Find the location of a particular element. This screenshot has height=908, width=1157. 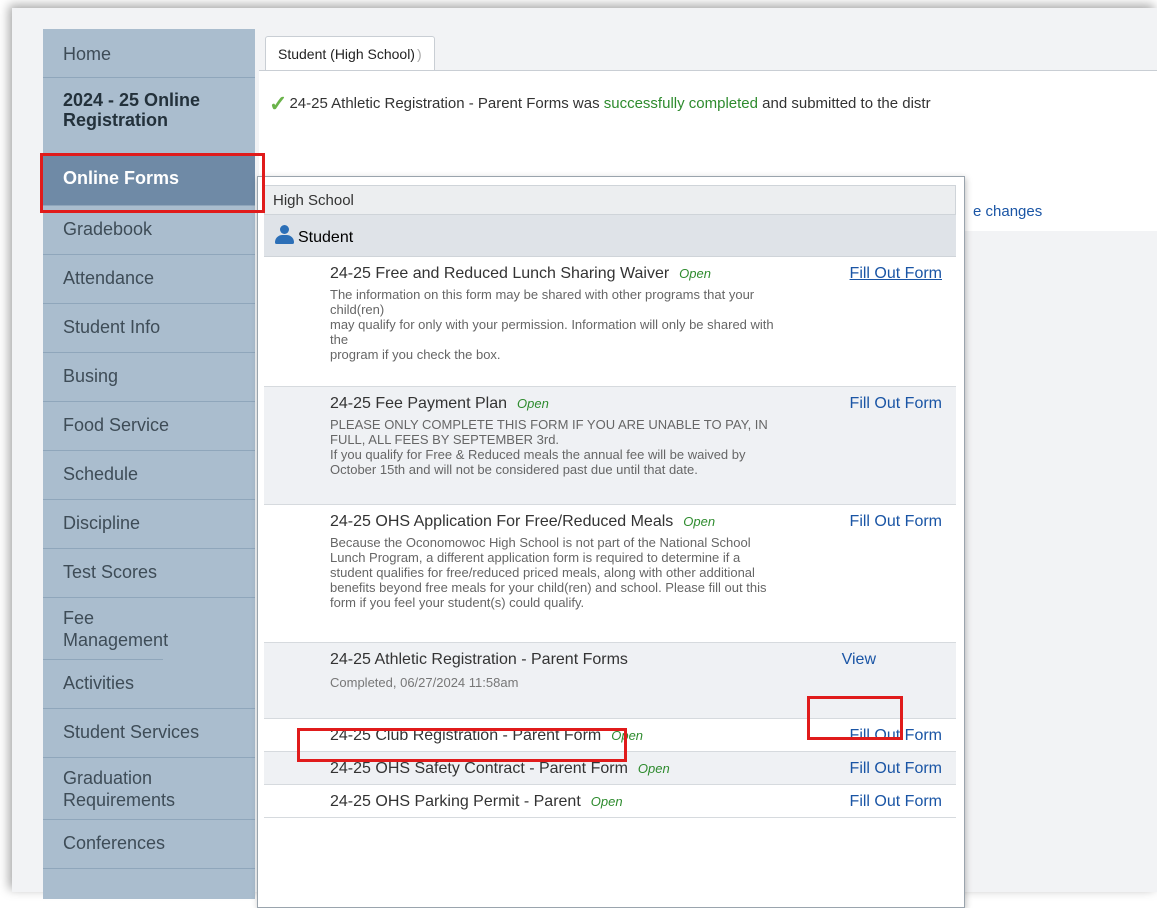

sidebar-item-attendance: Attendance is located at coordinates (149, 279).